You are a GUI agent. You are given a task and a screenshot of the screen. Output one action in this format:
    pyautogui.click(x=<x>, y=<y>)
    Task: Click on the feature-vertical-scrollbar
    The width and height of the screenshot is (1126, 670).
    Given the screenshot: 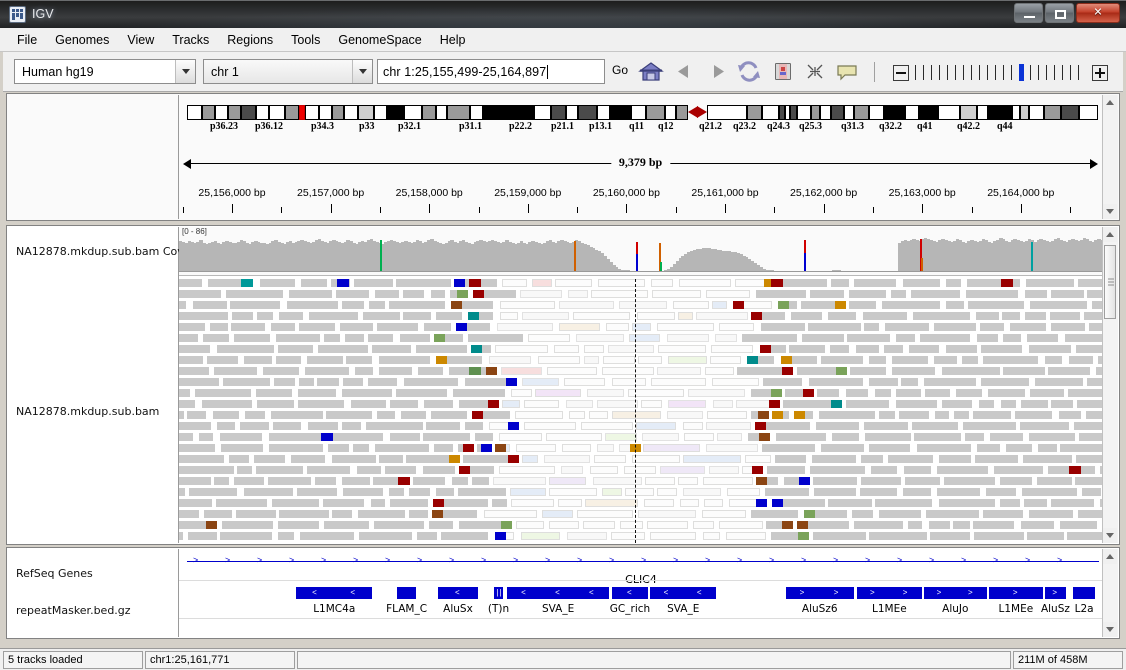 What is the action you would take?
    pyautogui.click(x=1110, y=593)
    